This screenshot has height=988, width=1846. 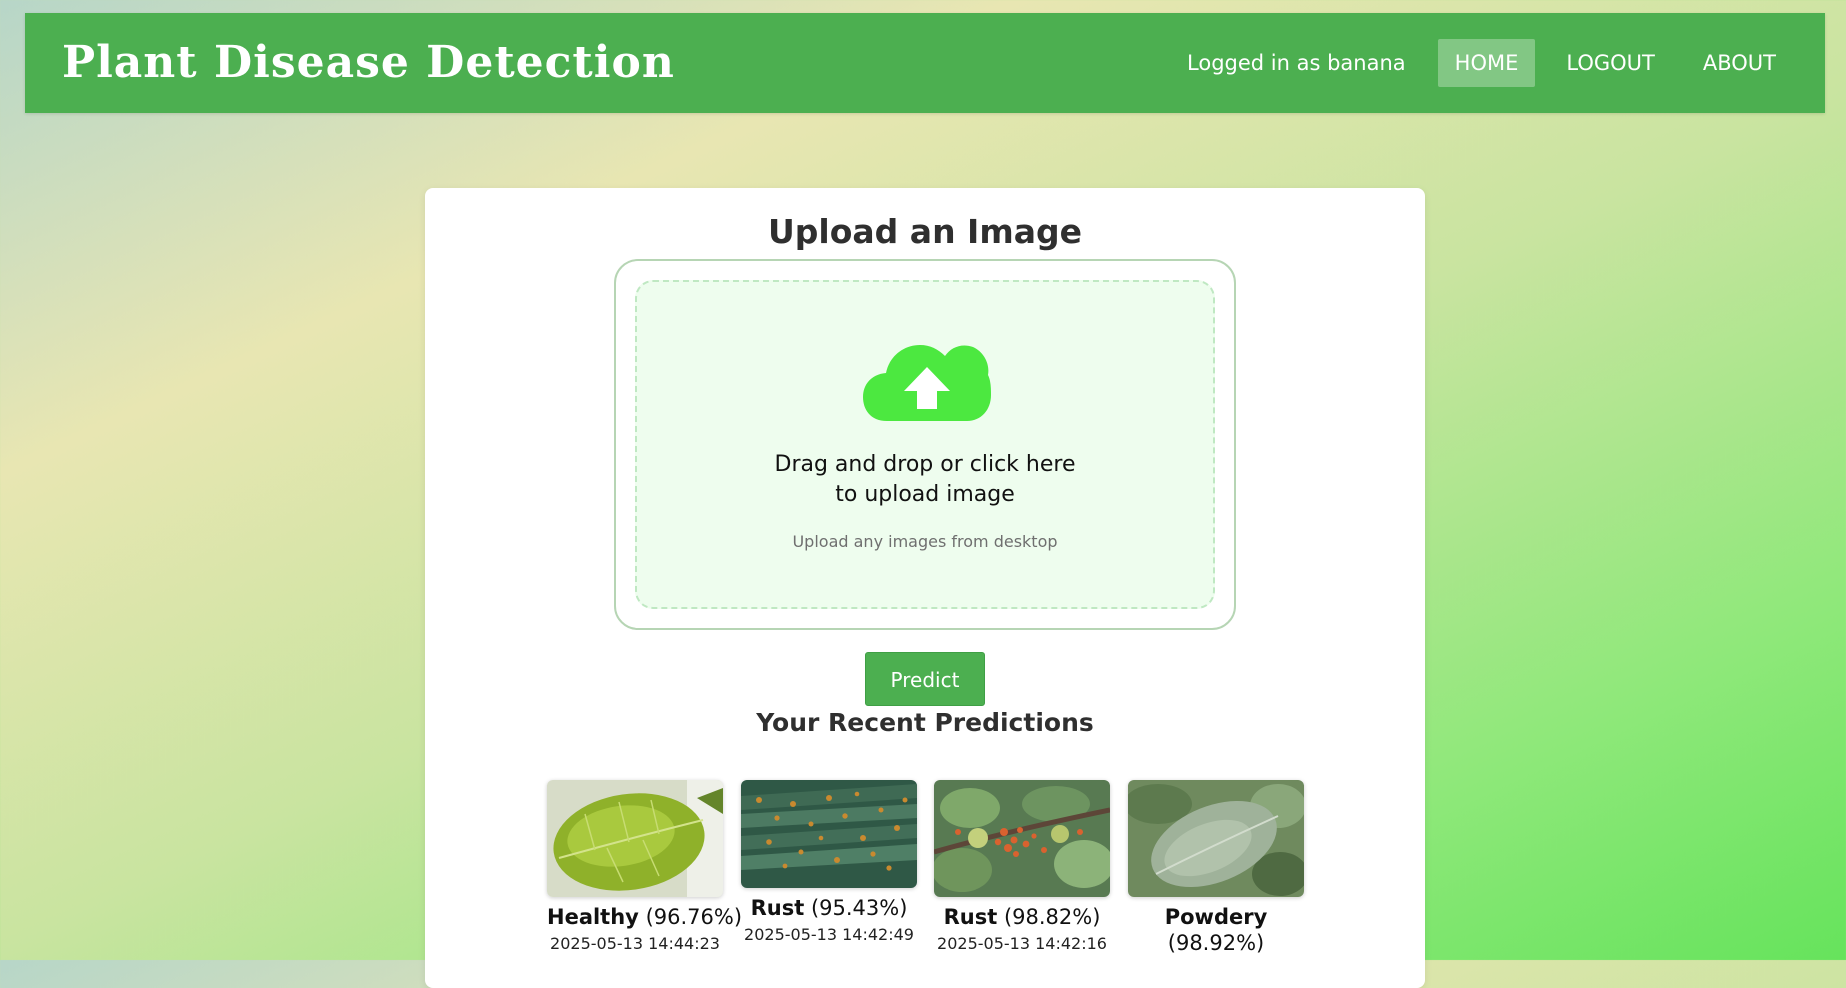 I want to click on logged-in-user-text: Logged in as banana, so click(x=1296, y=63).